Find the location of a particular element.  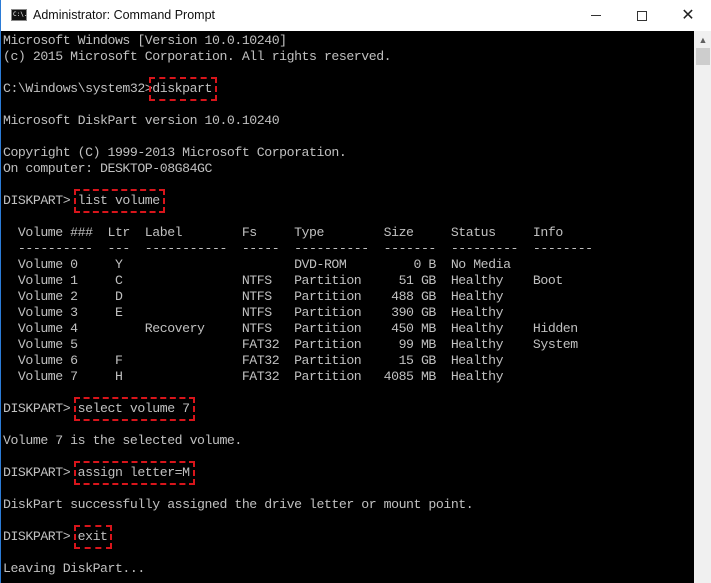

scroll-thumb is located at coordinates (703, 56).